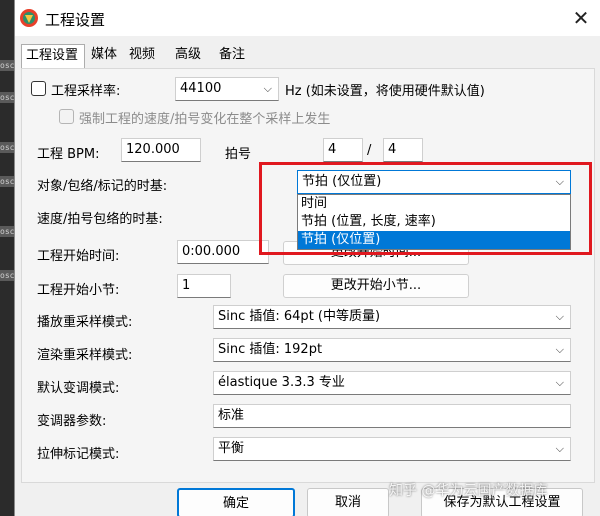 The image size is (600, 516). What do you see at coordinates (392, 383) in the screenshot?
I see `pitch-mode-select: élastique 3.3.3 专业 ⌵` at bounding box center [392, 383].